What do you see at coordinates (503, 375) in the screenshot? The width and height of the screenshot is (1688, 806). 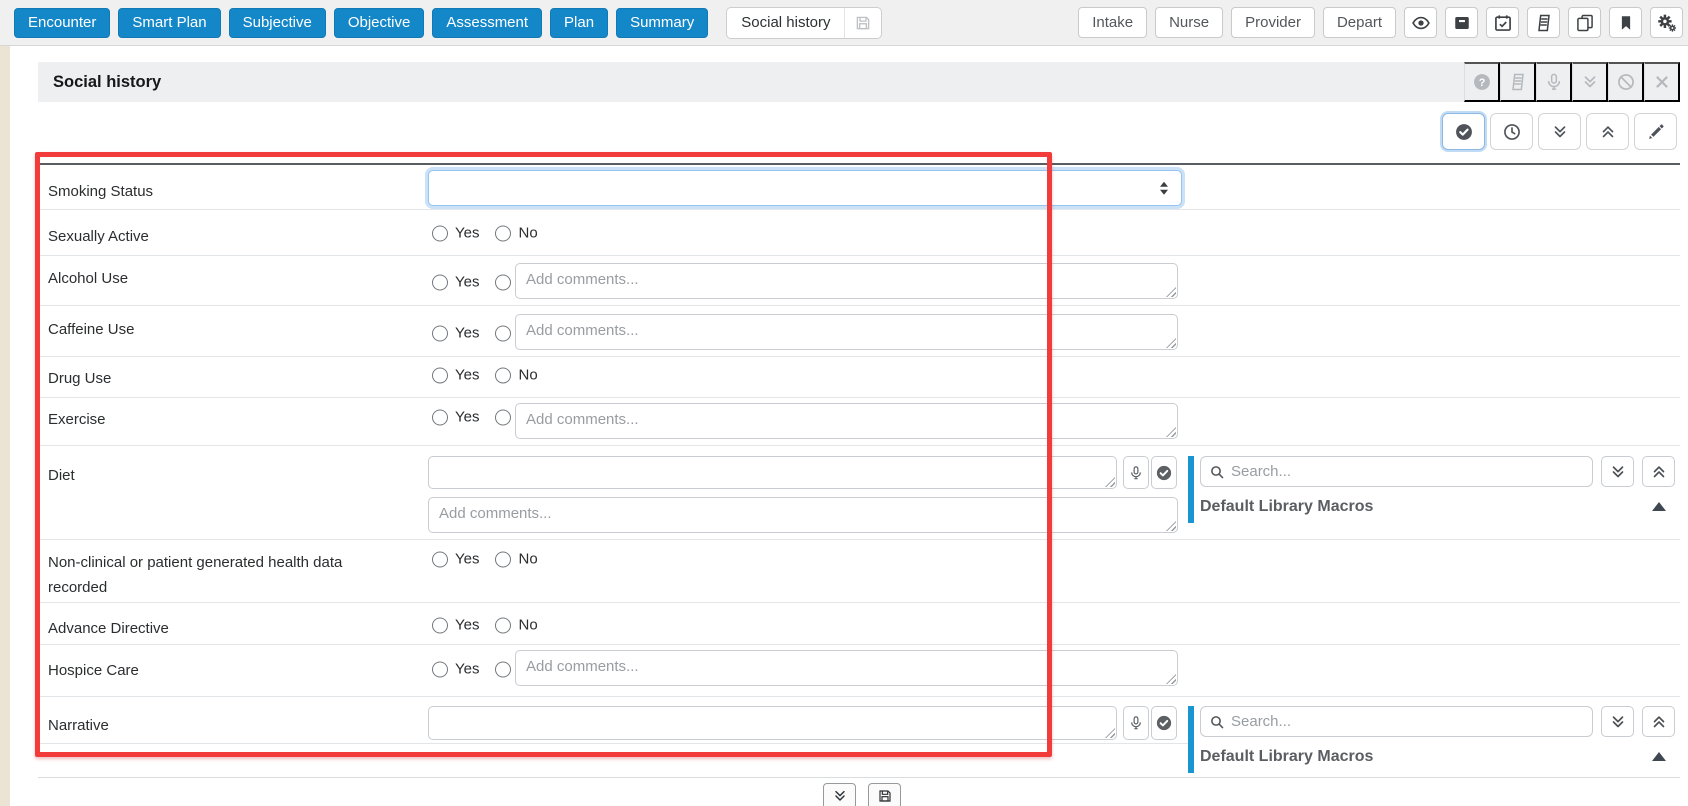 I see `drug-use-no-radio` at bounding box center [503, 375].